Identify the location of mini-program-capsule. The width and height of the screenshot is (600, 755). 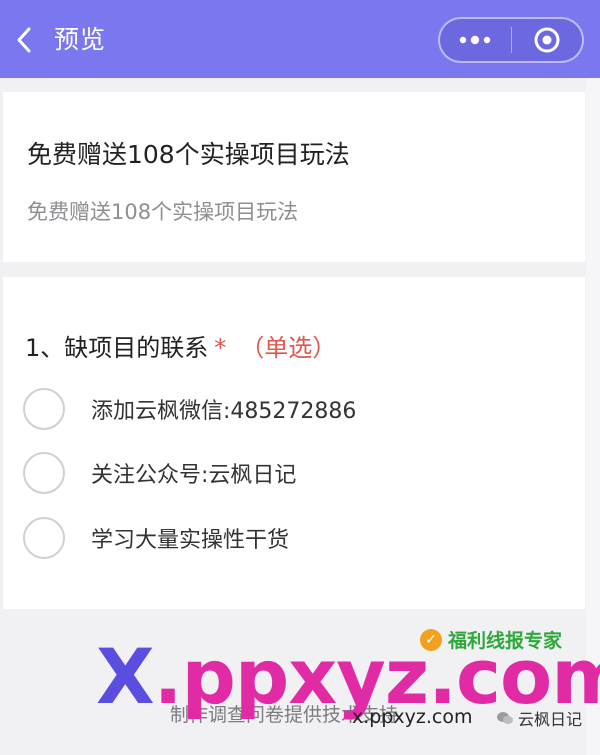
(511, 40).